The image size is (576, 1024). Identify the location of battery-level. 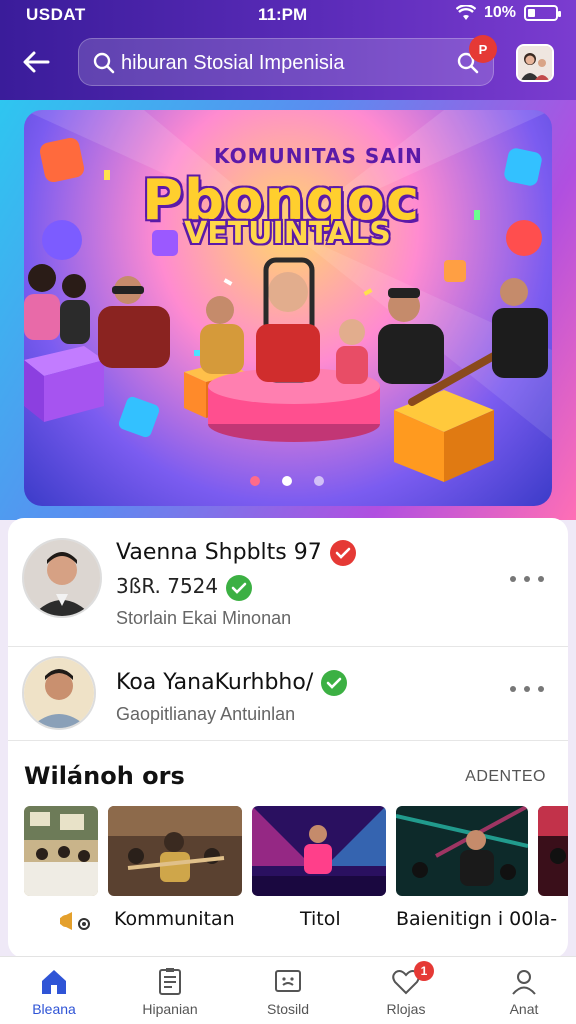
(531, 13).